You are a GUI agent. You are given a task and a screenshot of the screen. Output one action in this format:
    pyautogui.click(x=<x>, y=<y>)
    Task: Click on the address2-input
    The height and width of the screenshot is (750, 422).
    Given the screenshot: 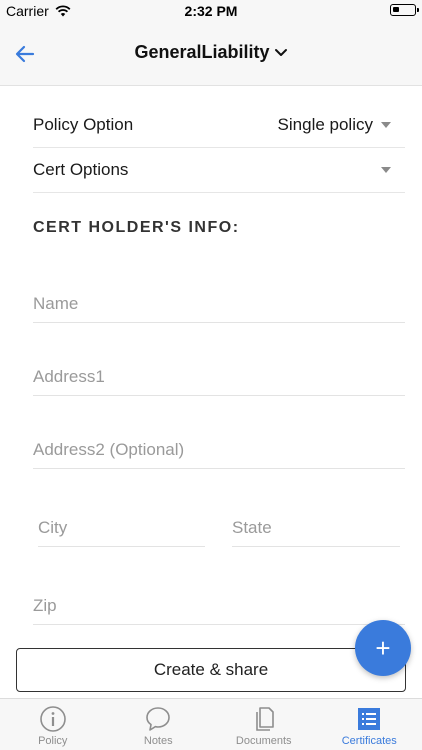 What is the action you would take?
    pyautogui.click(x=219, y=450)
    